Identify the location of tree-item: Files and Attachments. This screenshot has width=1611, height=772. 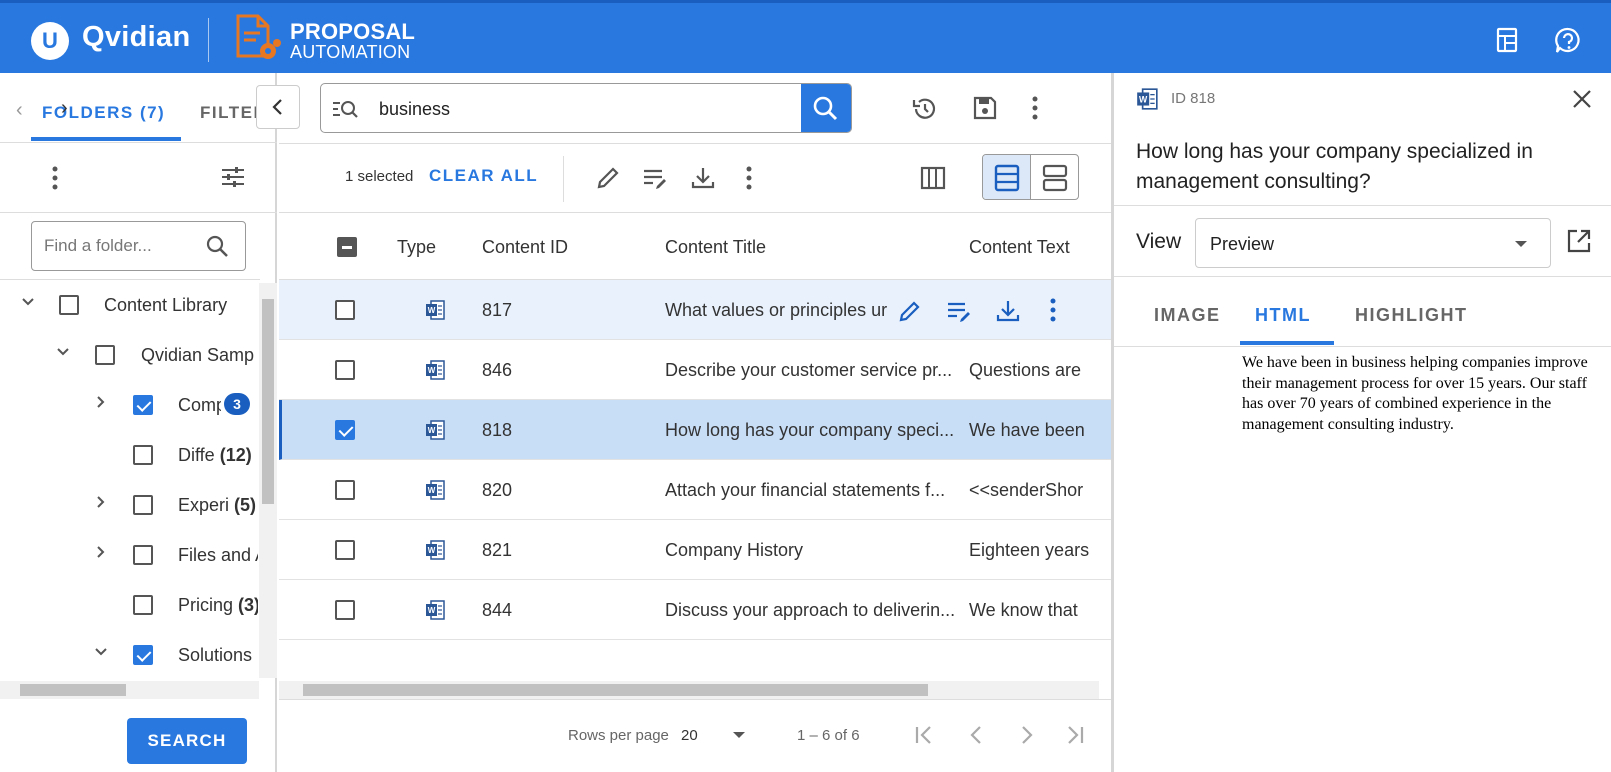
(130, 555).